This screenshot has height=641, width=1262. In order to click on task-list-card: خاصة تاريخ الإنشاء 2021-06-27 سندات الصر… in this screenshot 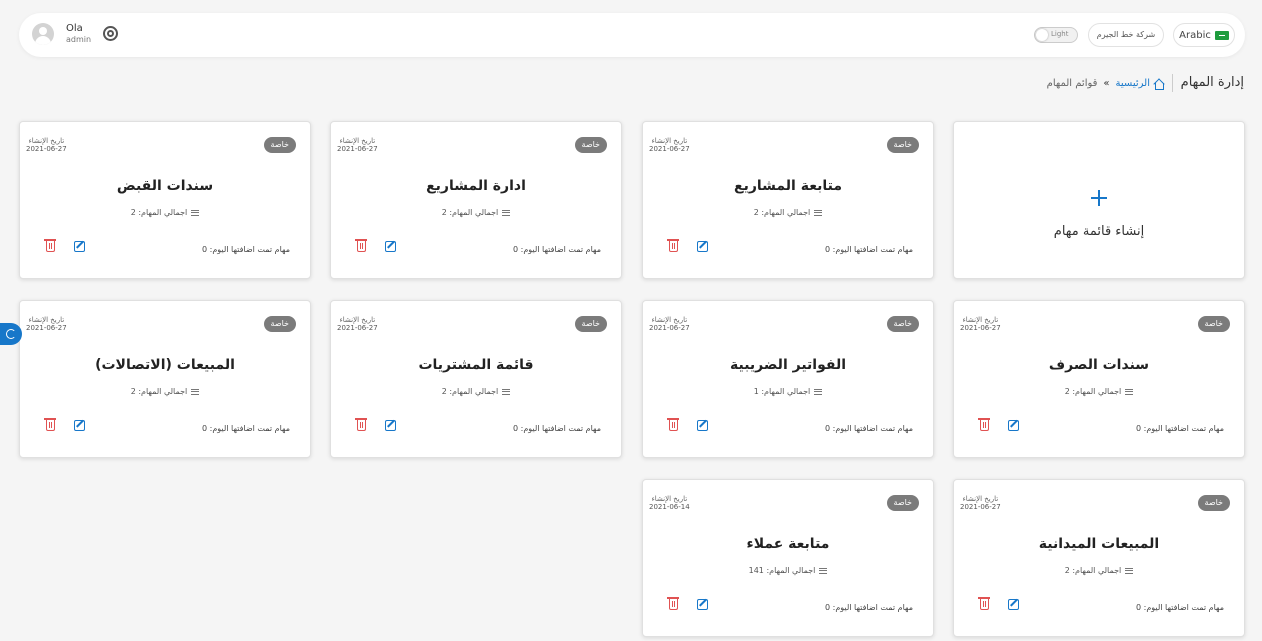, I will do `click(1099, 379)`.